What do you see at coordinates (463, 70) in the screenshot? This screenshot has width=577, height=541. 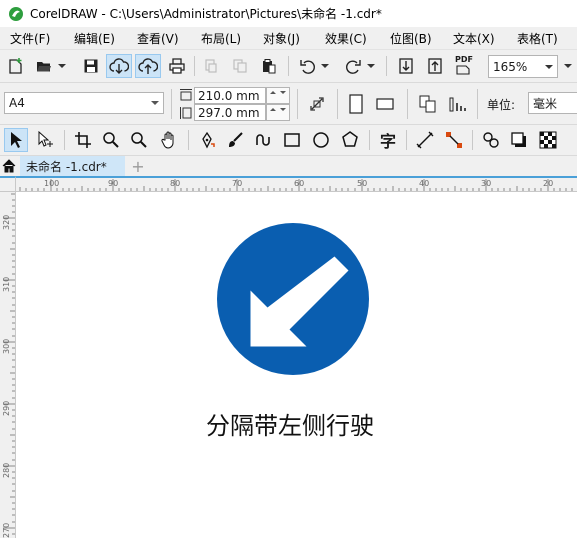 I see `pdf-document-icon` at bounding box center [463, 70].